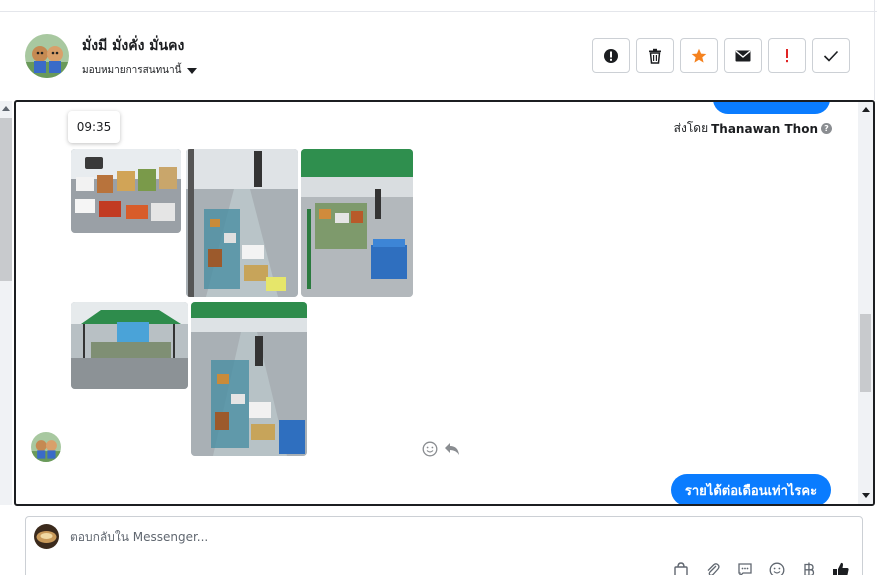 The width and height of the screenshot is (877, 575). I want to click on contact-avatar, so click(47, 56).